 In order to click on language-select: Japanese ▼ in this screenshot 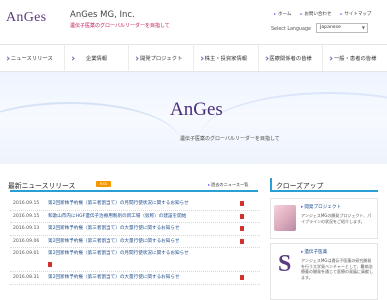, I will do `click(342, 28)`.